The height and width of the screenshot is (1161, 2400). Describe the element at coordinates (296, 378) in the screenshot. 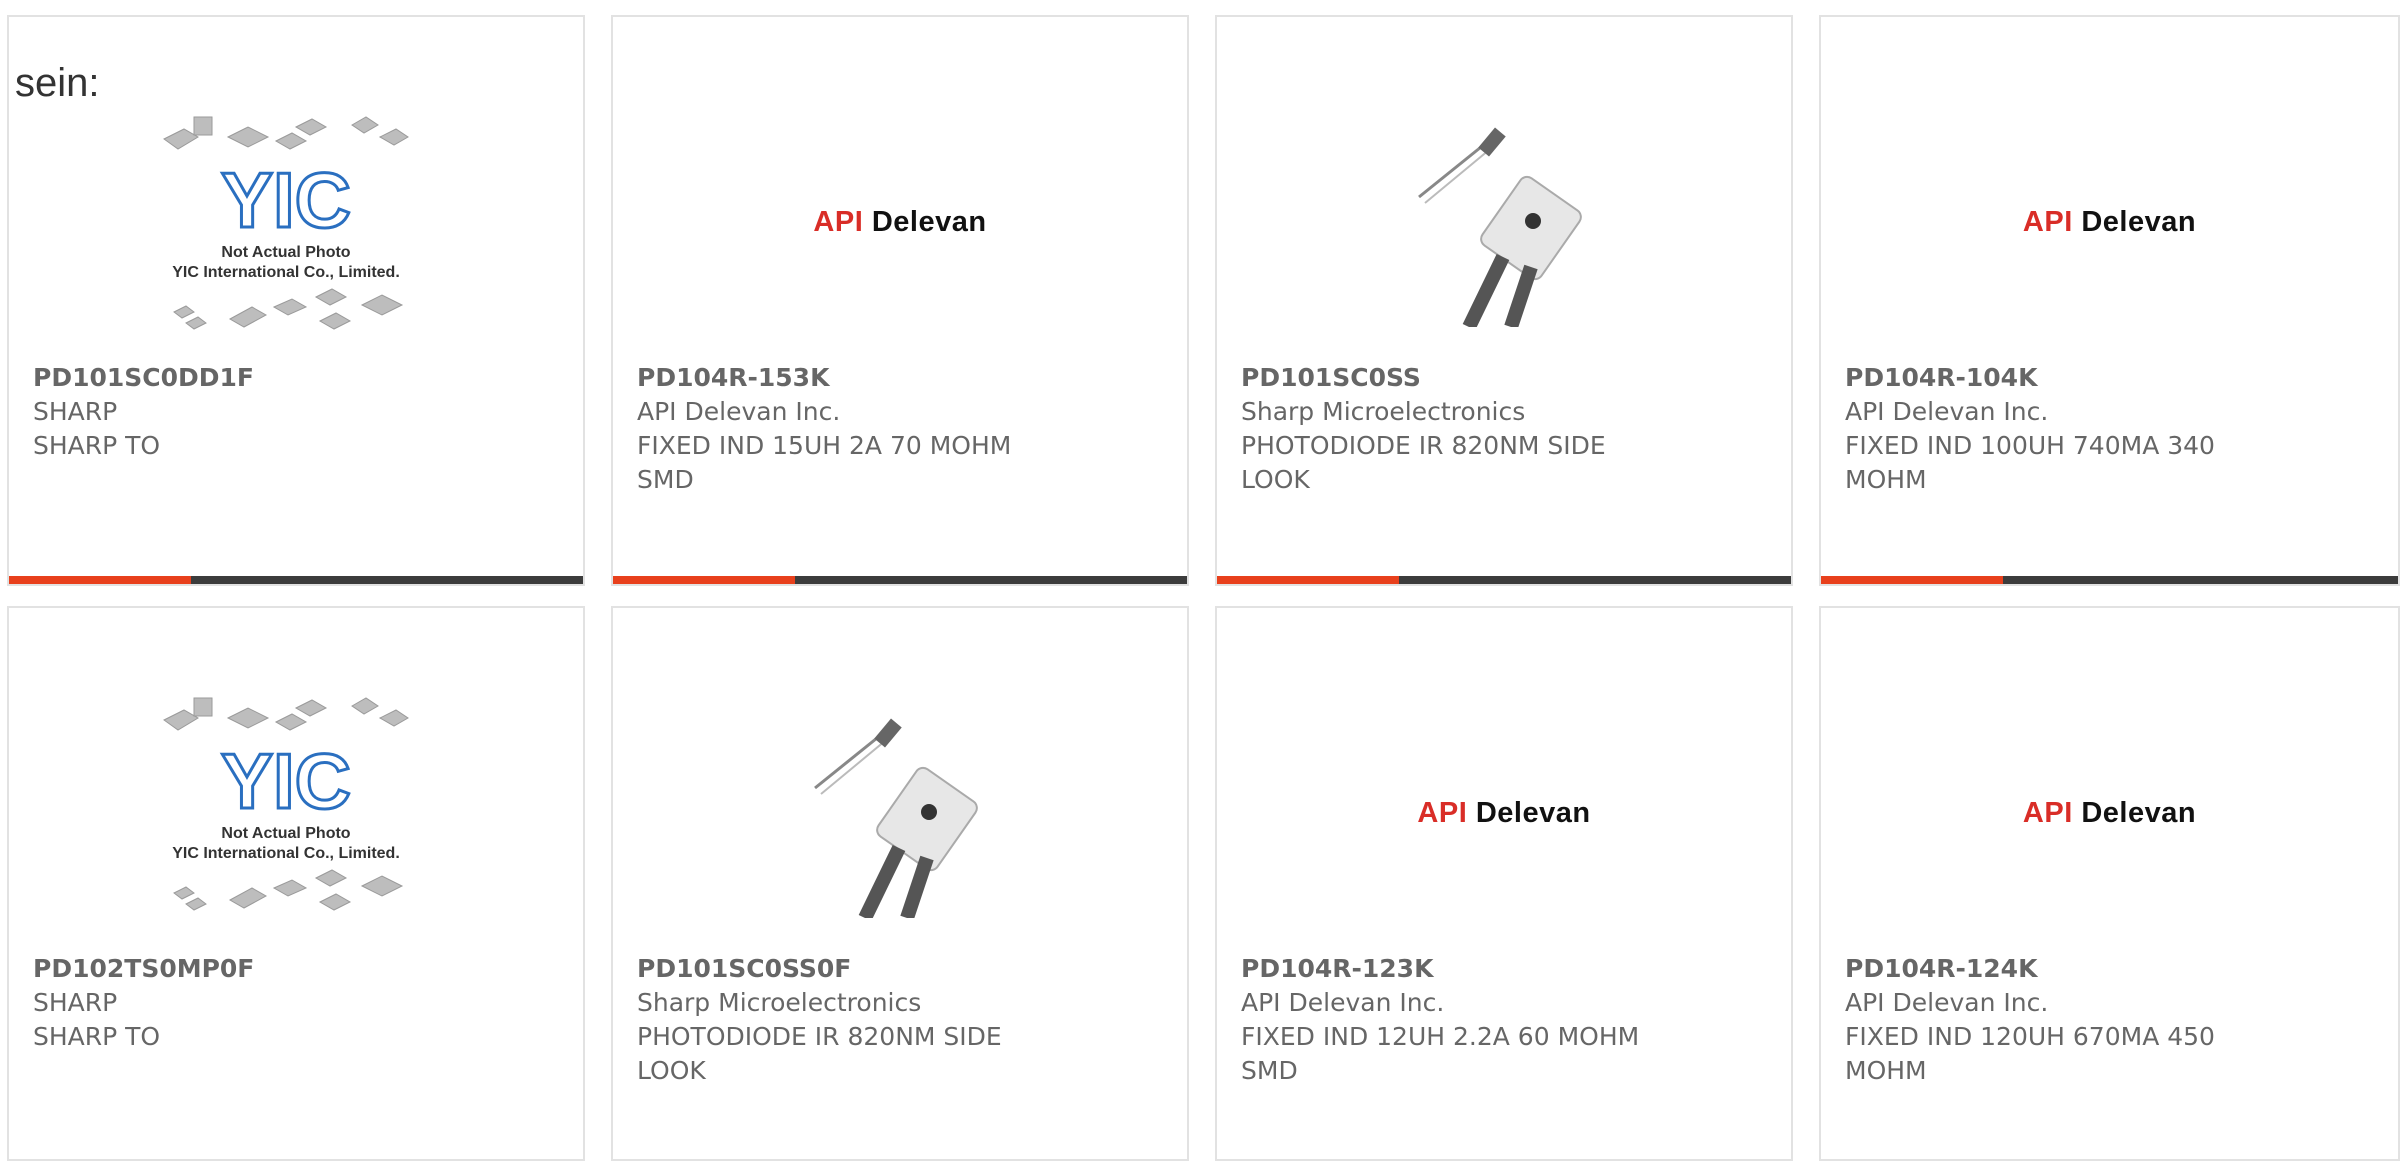

I see `part-number: PD101SC0DD1F` at that location.